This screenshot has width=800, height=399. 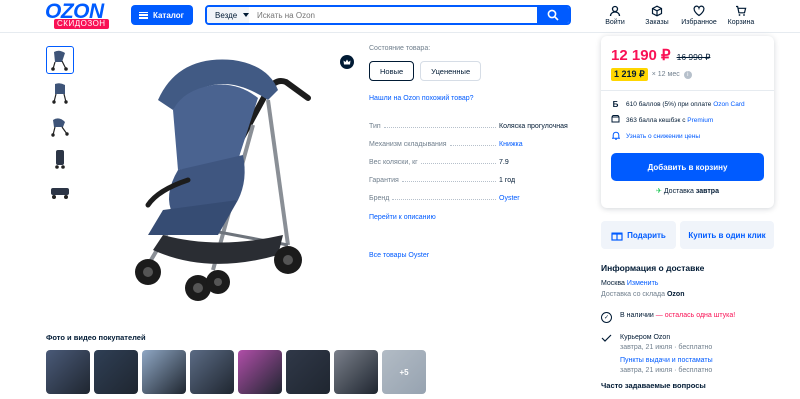 I want to click on spec-value-link: Книжка, so click(x=541, y=144).